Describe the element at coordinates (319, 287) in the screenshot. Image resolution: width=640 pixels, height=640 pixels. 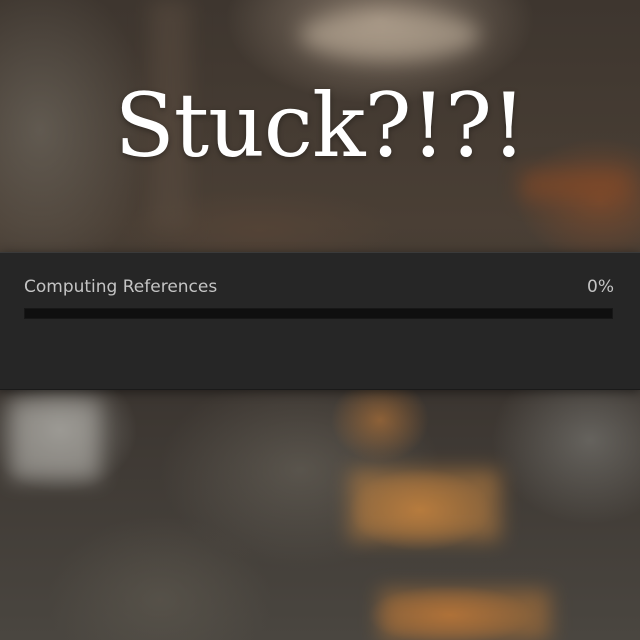
I see `progress-header: Computing References 0%` at that location.